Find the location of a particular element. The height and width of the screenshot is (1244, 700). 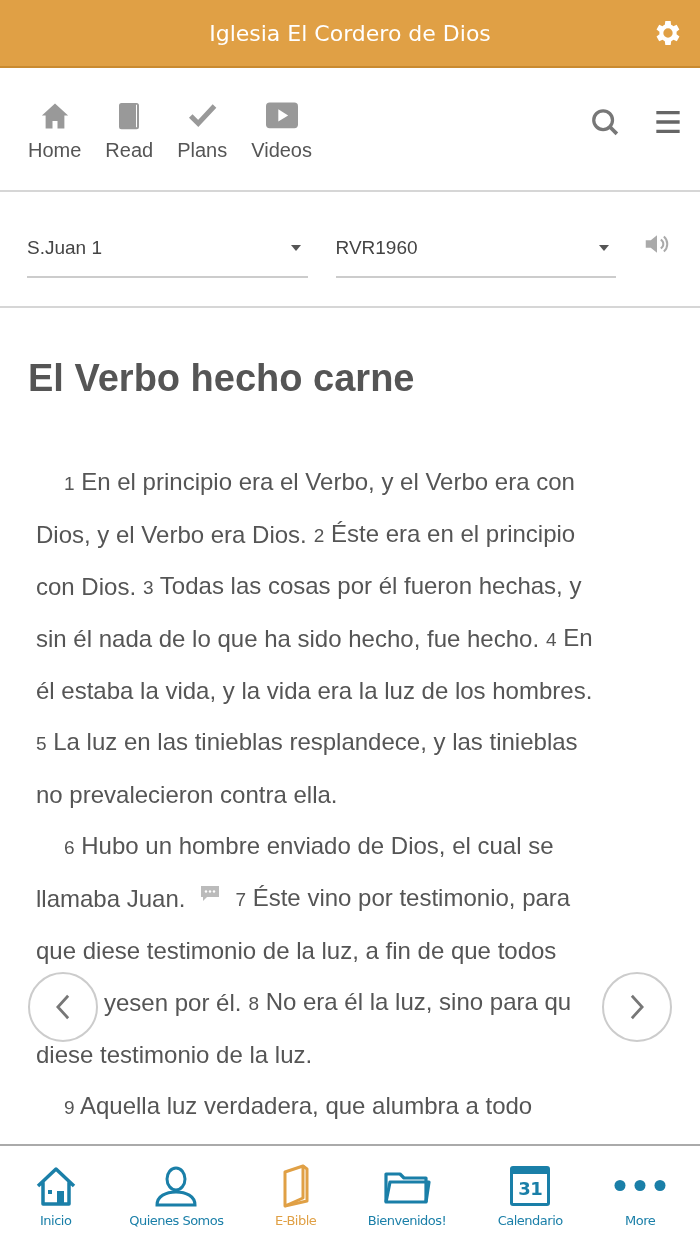

dropdown-field: S.Juan 1 is located at coordinates (167, 249).